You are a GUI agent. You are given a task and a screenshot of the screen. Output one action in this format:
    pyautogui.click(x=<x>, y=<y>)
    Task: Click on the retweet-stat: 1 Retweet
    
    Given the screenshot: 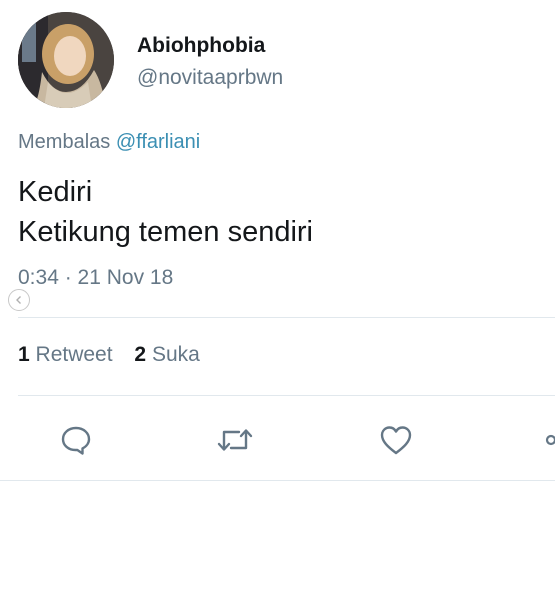 What is the action you would take?
    pyautogui.click(x=68, y=354)
    